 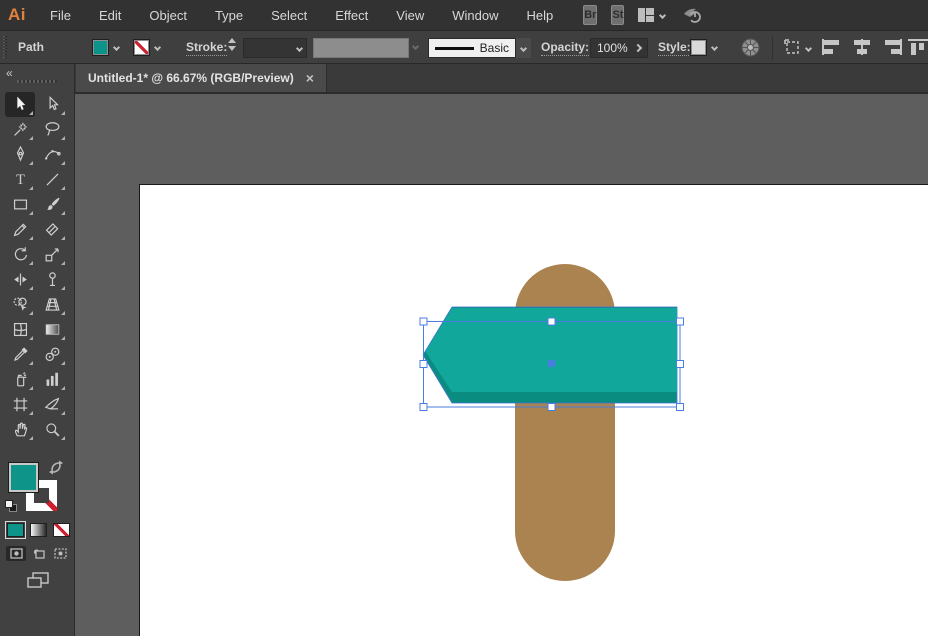 I want to click on change-screen-mode-button, so click(x=38, y=583).